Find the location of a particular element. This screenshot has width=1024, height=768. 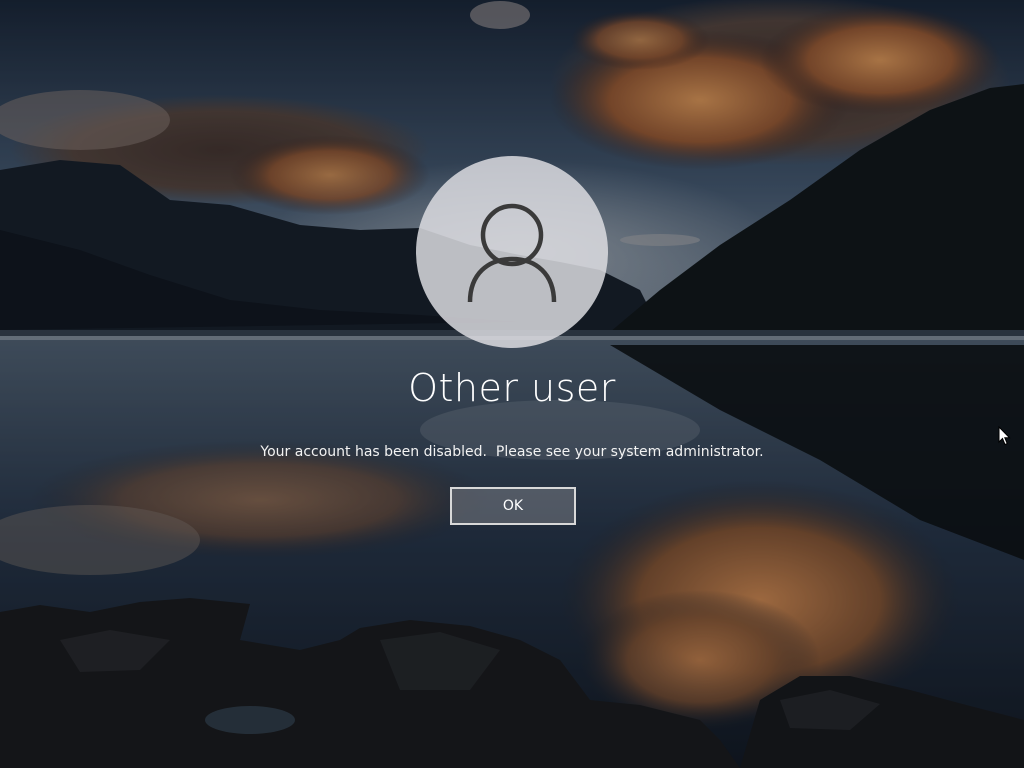

mouse-pointer-icon is located at coordinates (1004, 436).